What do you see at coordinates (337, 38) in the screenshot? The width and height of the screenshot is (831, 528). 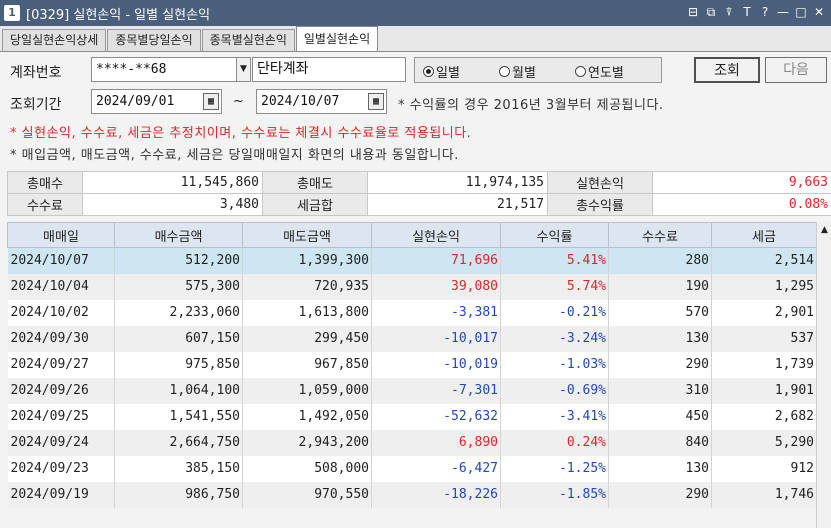 I see `tab-daily-realized-pnl: 일별실현손익` at bounding box center [337, 38].